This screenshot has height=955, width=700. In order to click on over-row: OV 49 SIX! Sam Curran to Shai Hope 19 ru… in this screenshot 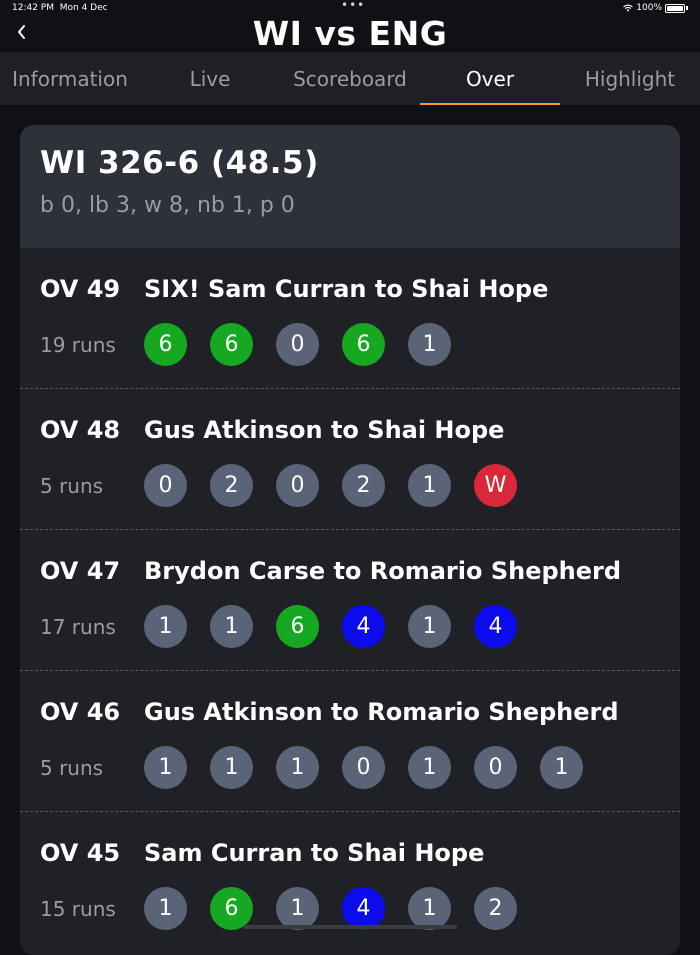, I will do `click(350, 318)`.